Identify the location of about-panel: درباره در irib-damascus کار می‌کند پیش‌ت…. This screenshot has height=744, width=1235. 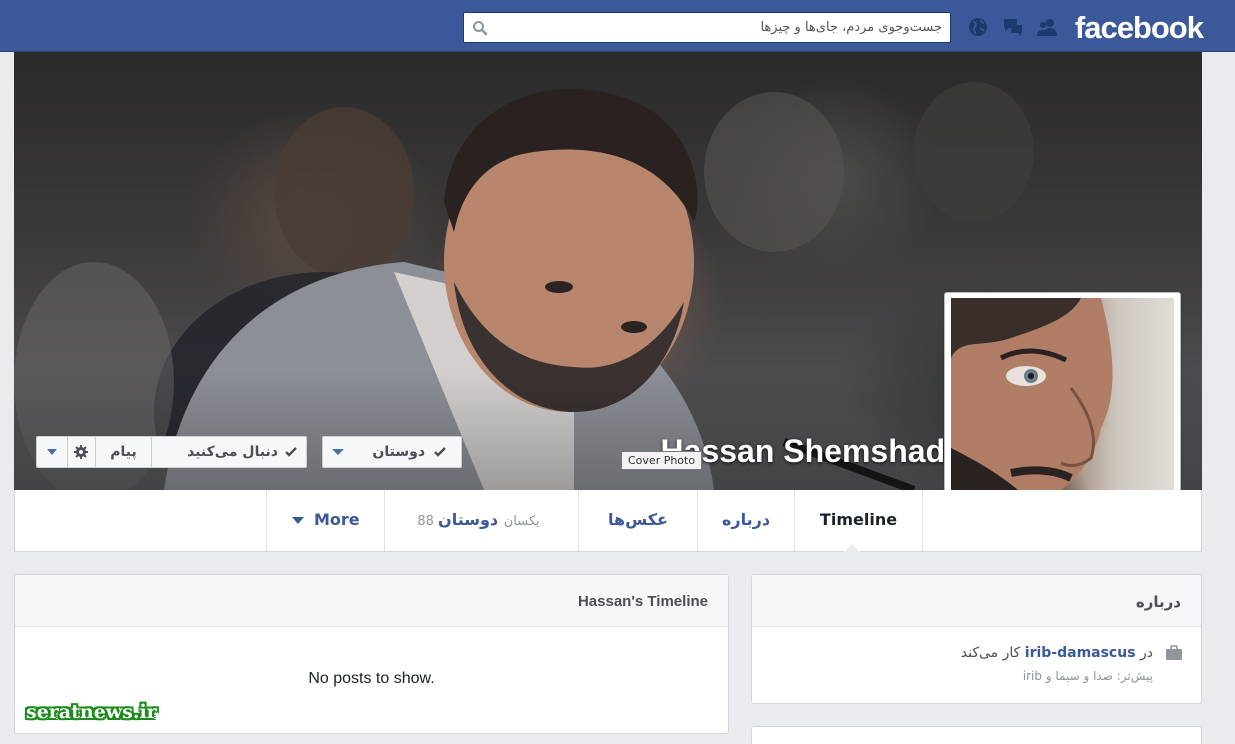
(976, 639).